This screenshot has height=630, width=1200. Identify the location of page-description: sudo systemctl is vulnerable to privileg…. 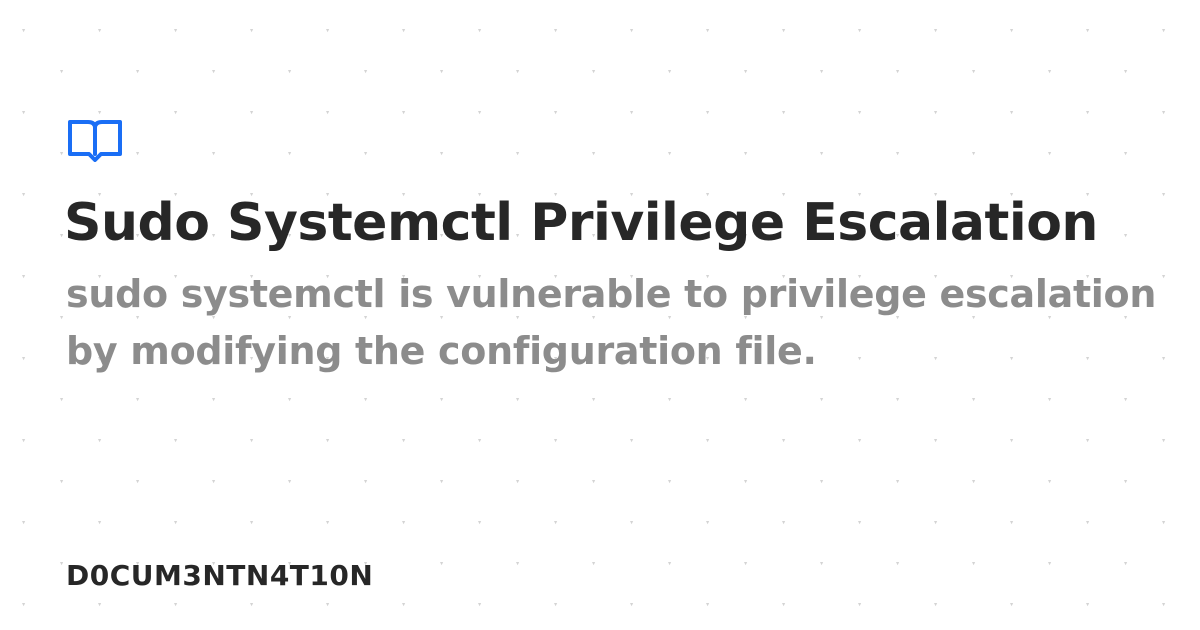
(611, 322).